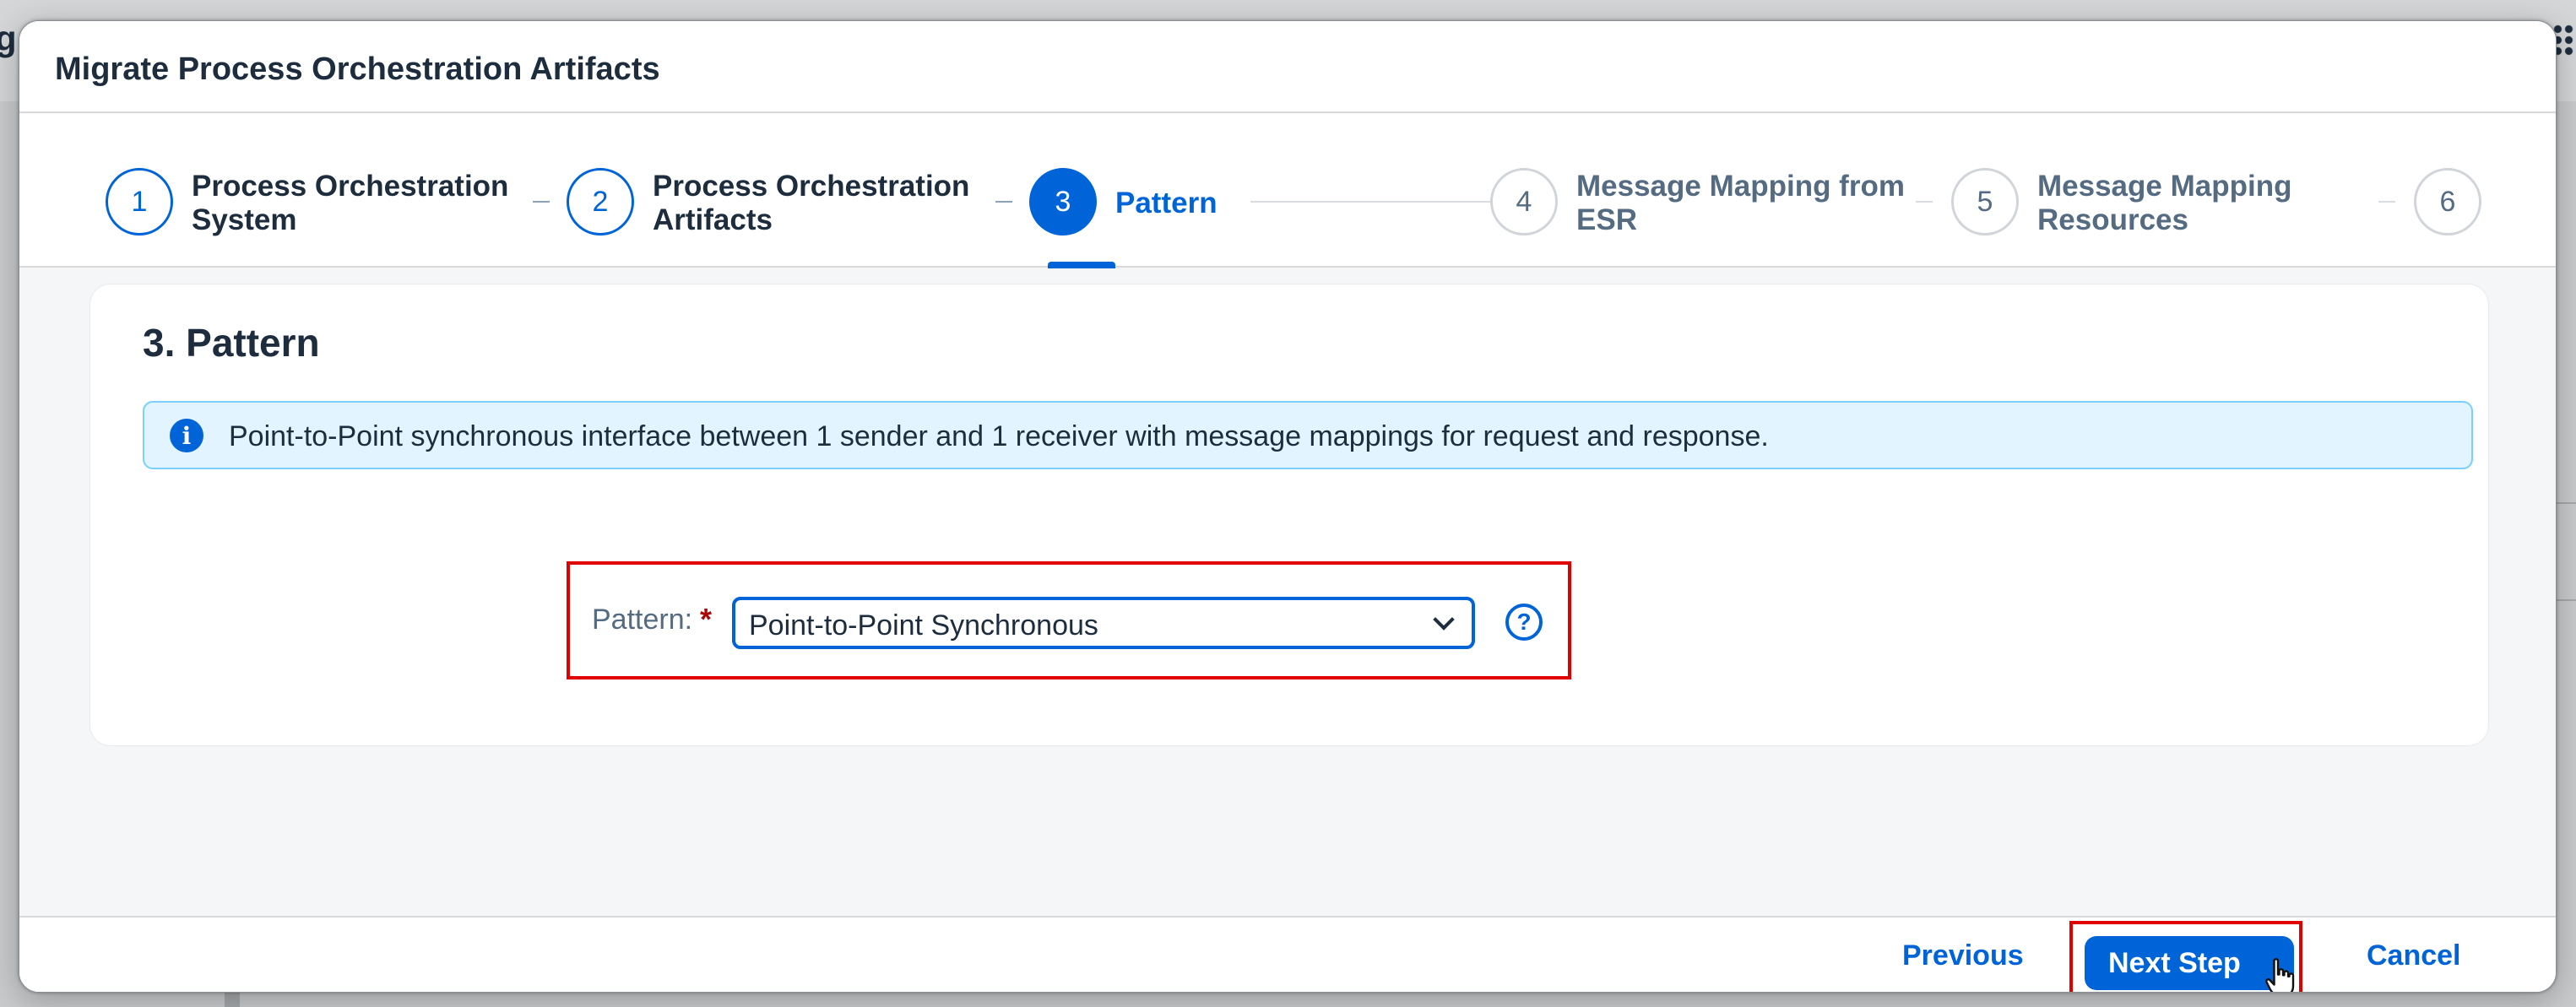  I want to click on pattern-label: Pattern:, so click(642, 620).